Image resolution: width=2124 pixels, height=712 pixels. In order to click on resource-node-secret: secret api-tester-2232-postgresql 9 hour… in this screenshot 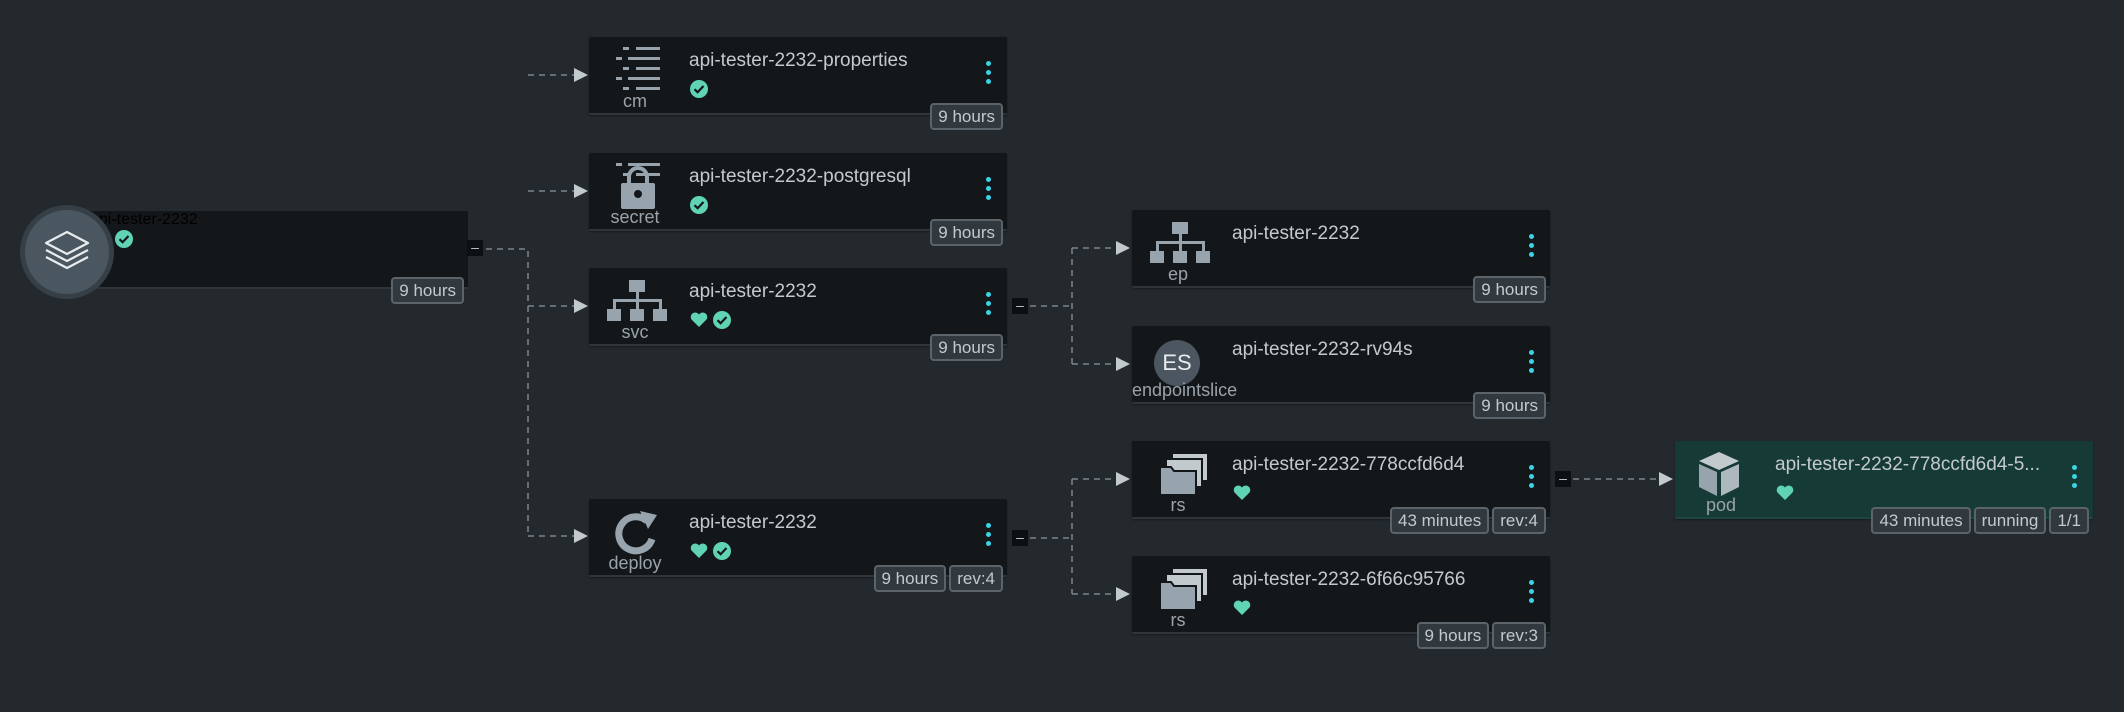, I will do `click(798, 199)`.